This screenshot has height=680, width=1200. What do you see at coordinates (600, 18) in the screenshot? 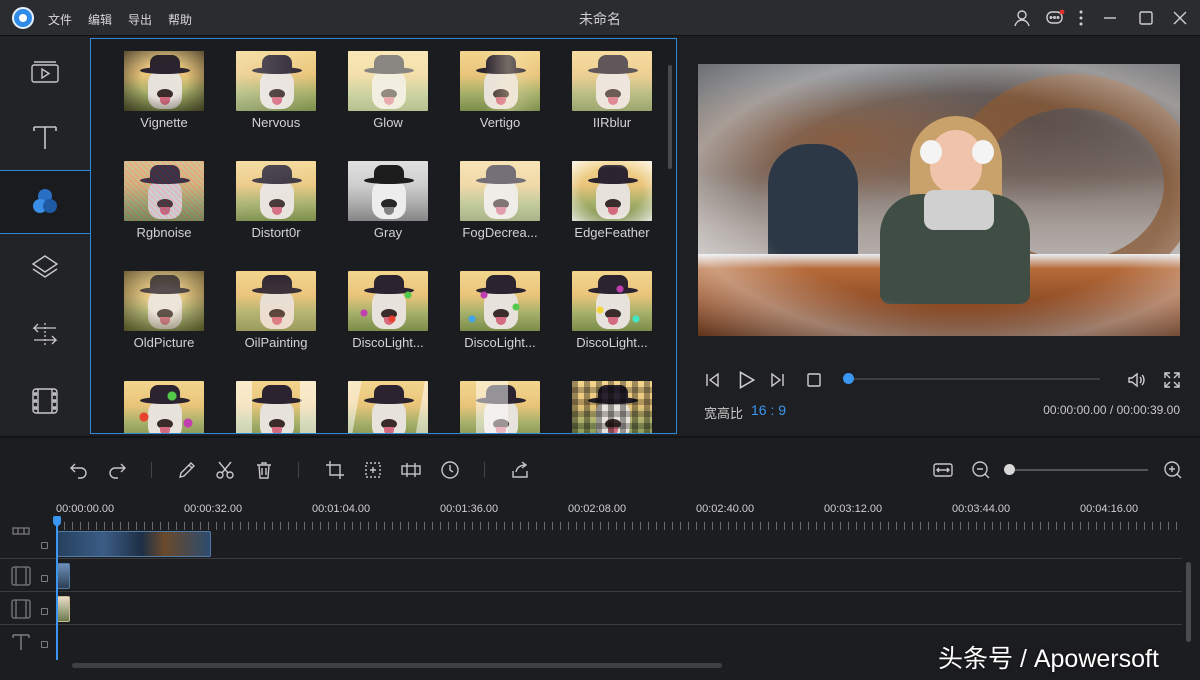
I see `title-bar: 文件 编辑 导出 帮助 未命名` at bounding box center [600, 18].